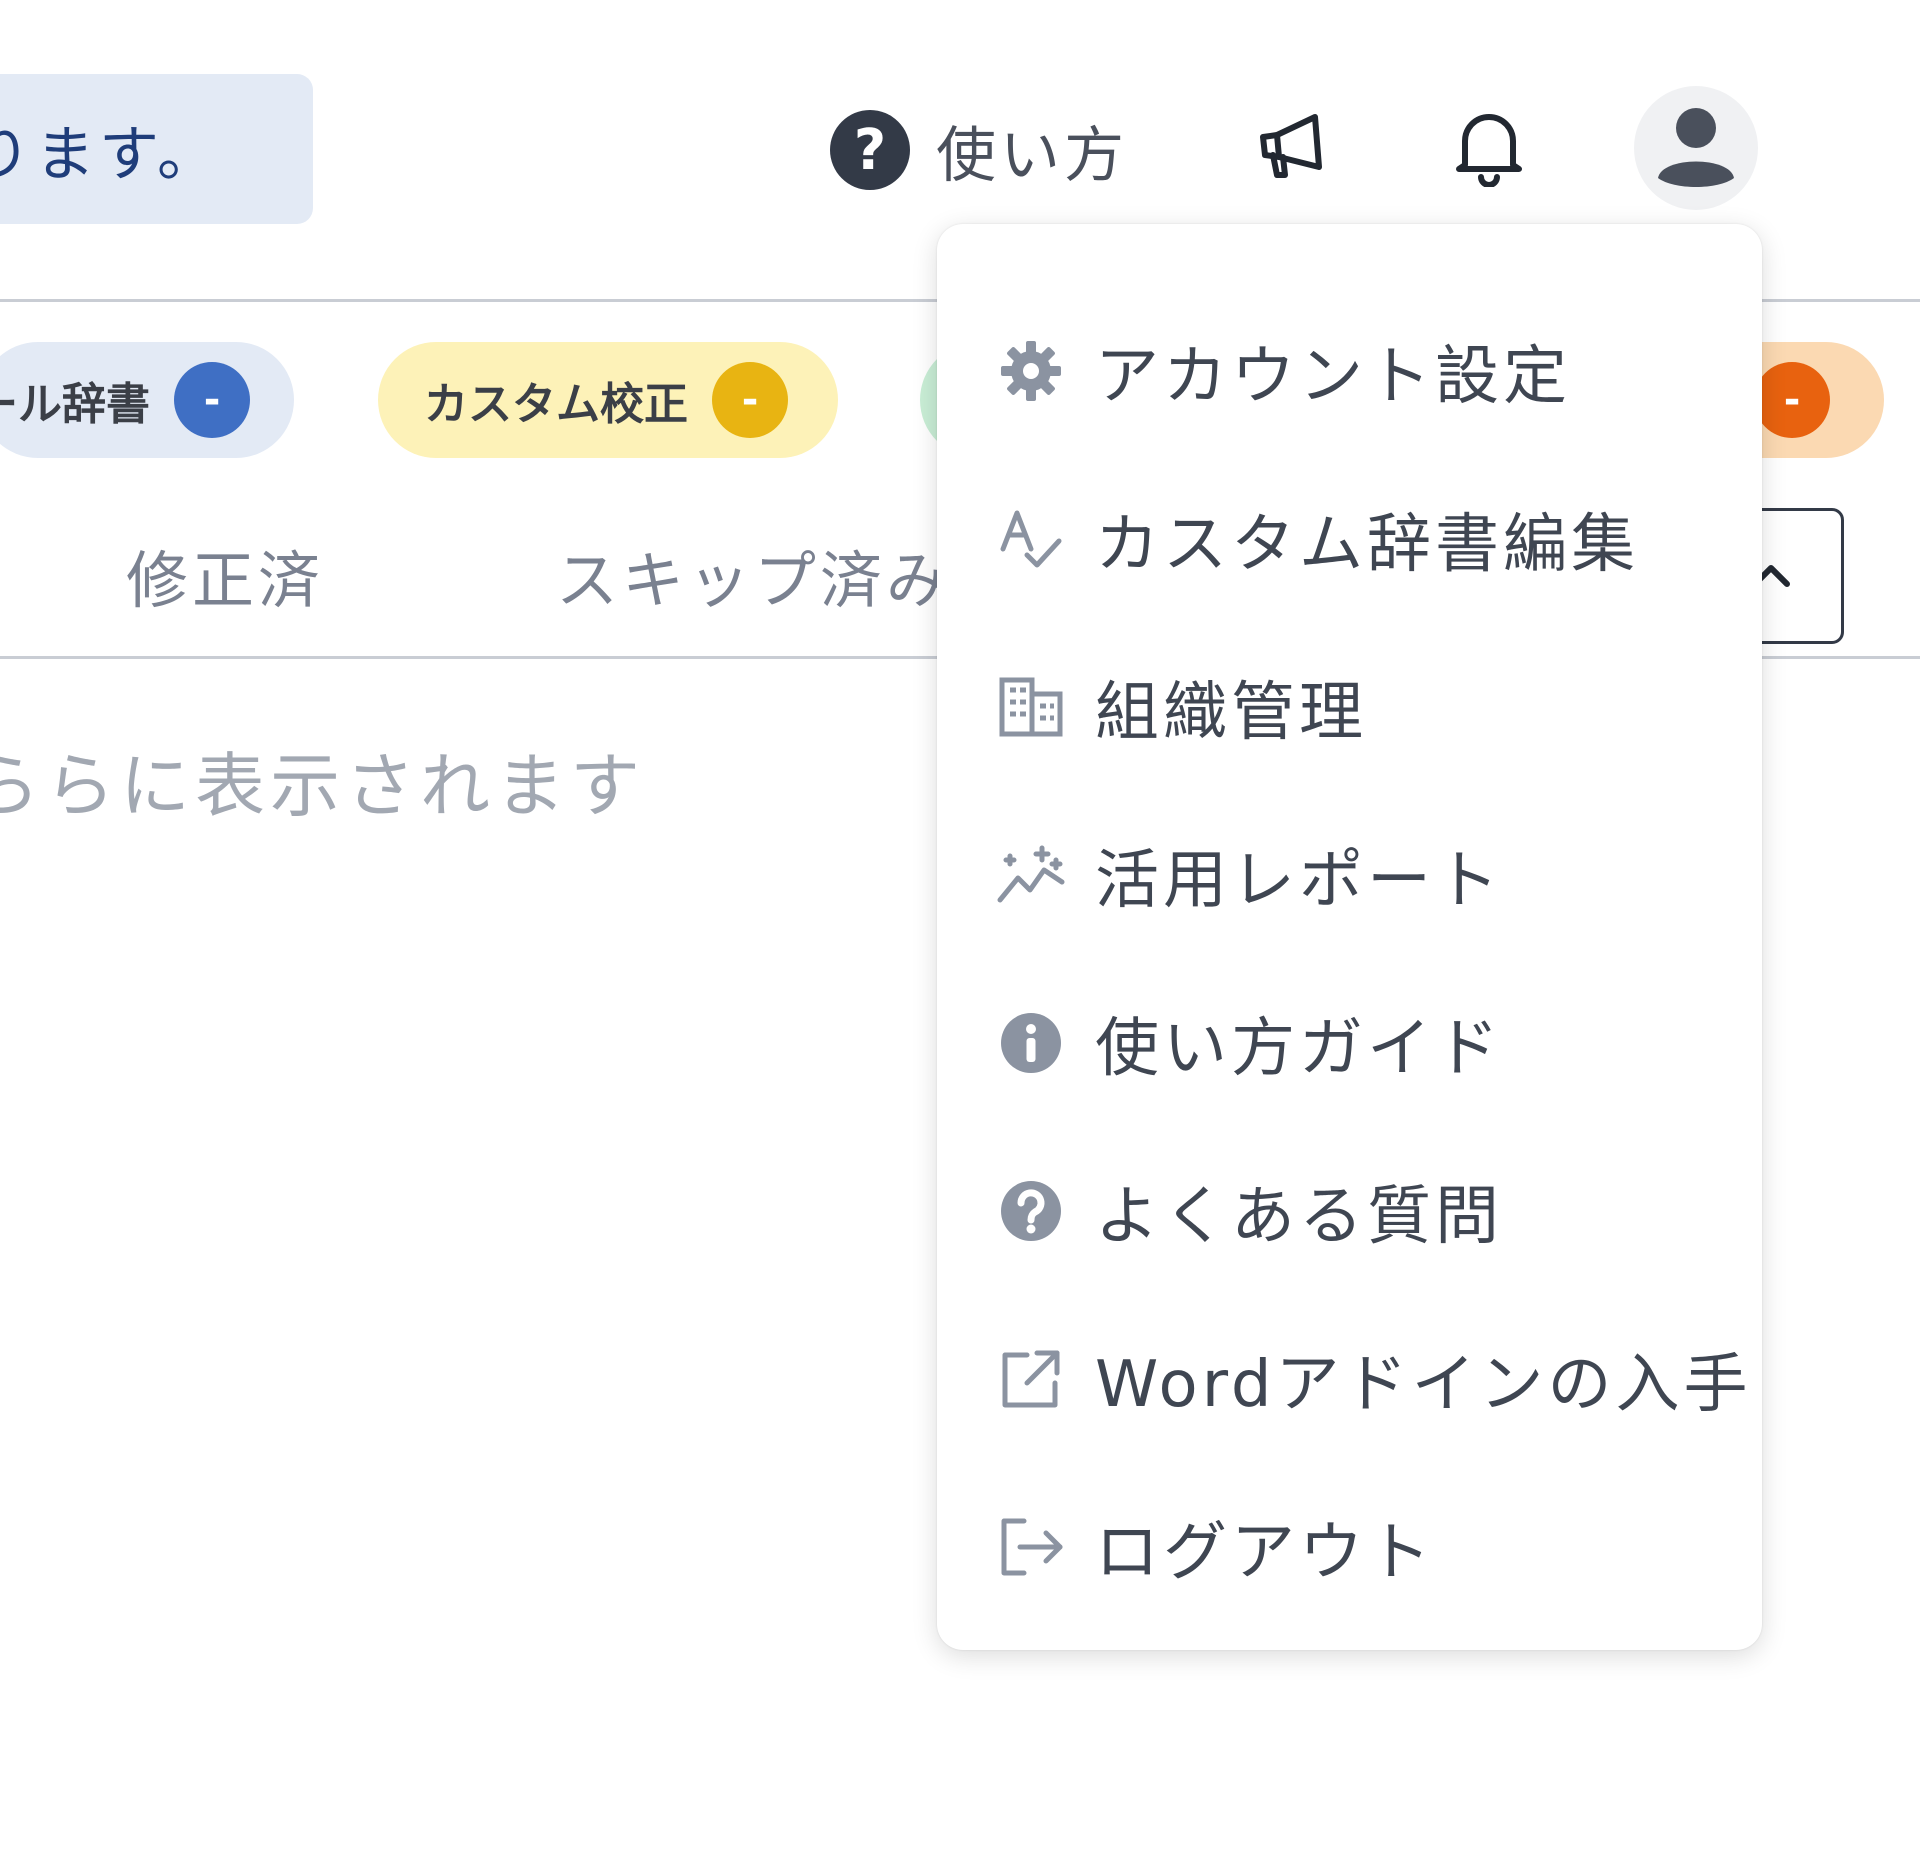  Describe the element at coordinates (225, 575) in the screenshot. I see `tab-corrected: 修正済` at that location.